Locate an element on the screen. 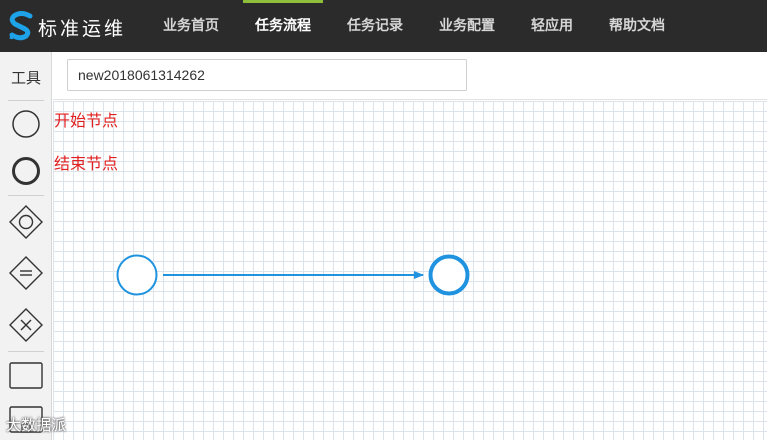 This screenshot has height=440, width=767. task-node-tool-icon is located at coordinates (26, 376).